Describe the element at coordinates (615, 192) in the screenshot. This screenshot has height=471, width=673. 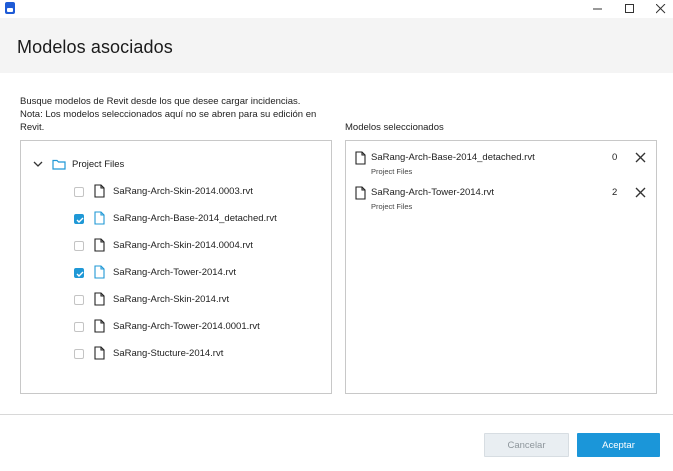
I see `selected-model-count: 2` at that location.